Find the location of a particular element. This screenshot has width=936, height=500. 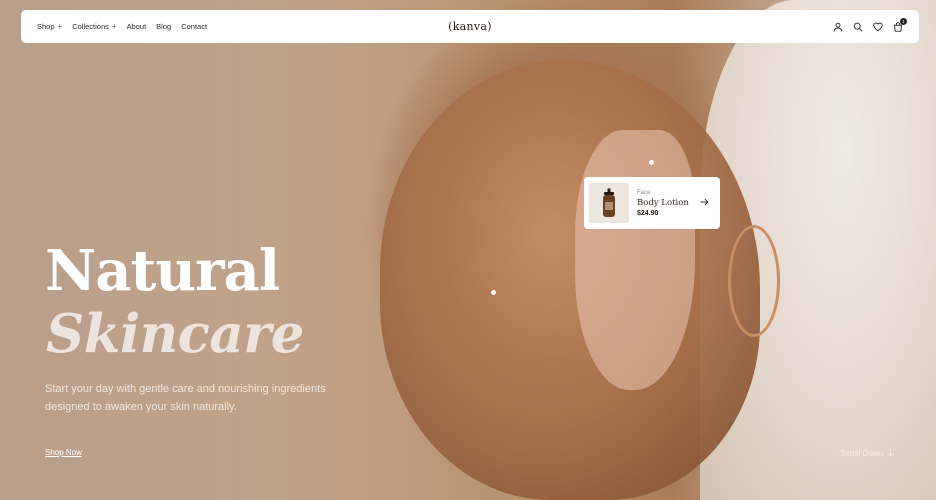

nav-item-about: About is located at coordinates (137, 26).